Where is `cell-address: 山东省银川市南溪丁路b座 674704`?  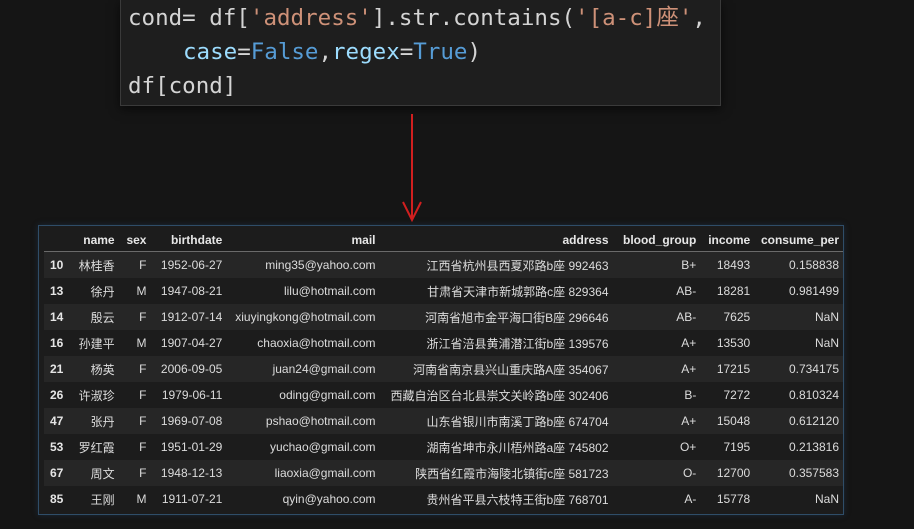 cell-address: 山东省银川市南溪丁路b座 674704 is located at coordinates (496, 421).